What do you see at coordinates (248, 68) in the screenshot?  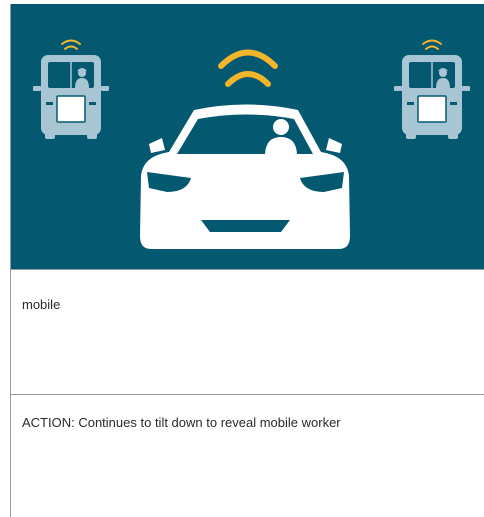 I see `wireless-signal-icon` at bounding box center [248, 68].